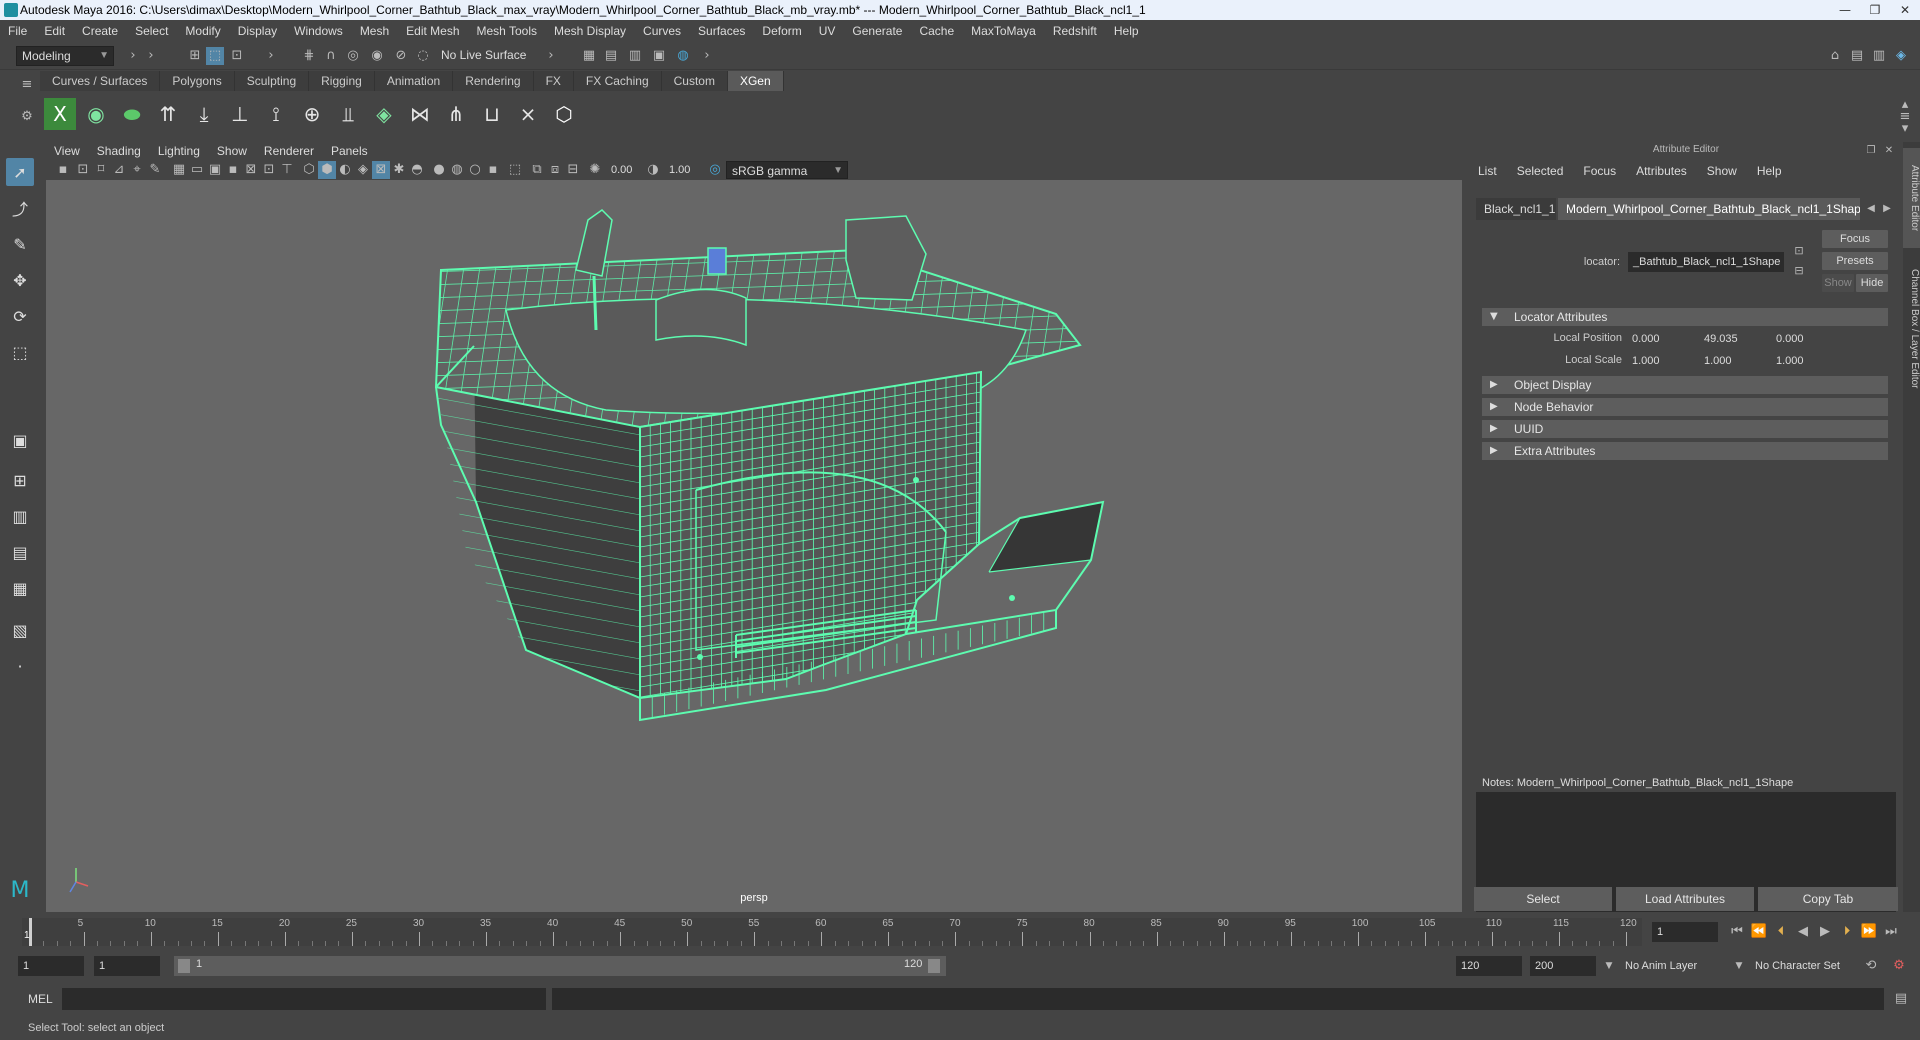  What do you see at coordinates (573, 170) in the screenshot?
I see `hud-icon: ⊟` at bounding box center [573, 170].